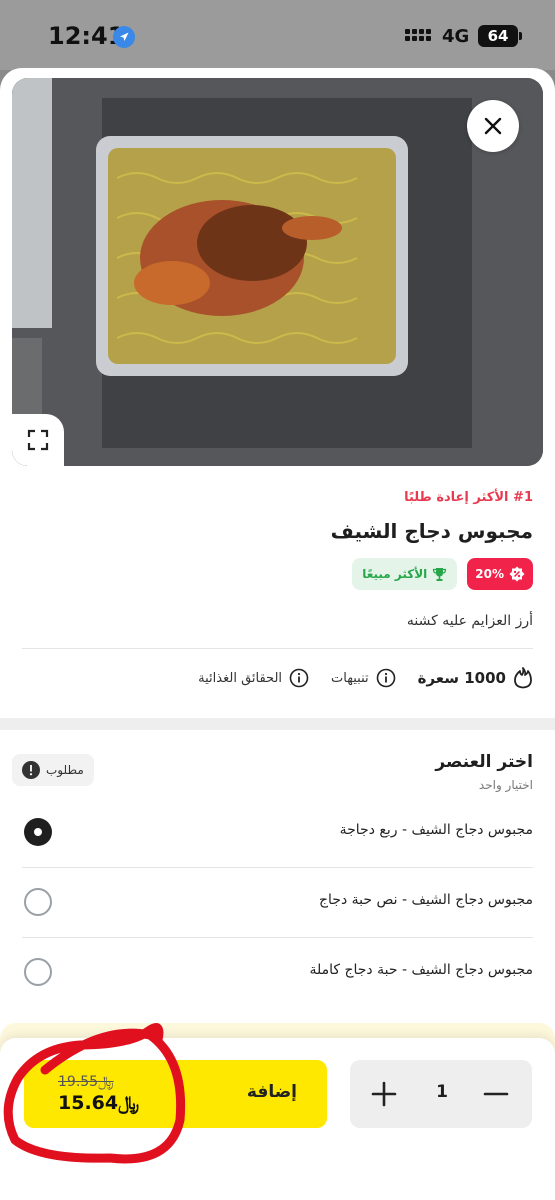  I want to click on calories-value: 1000 سعرة, so click(461, 678).